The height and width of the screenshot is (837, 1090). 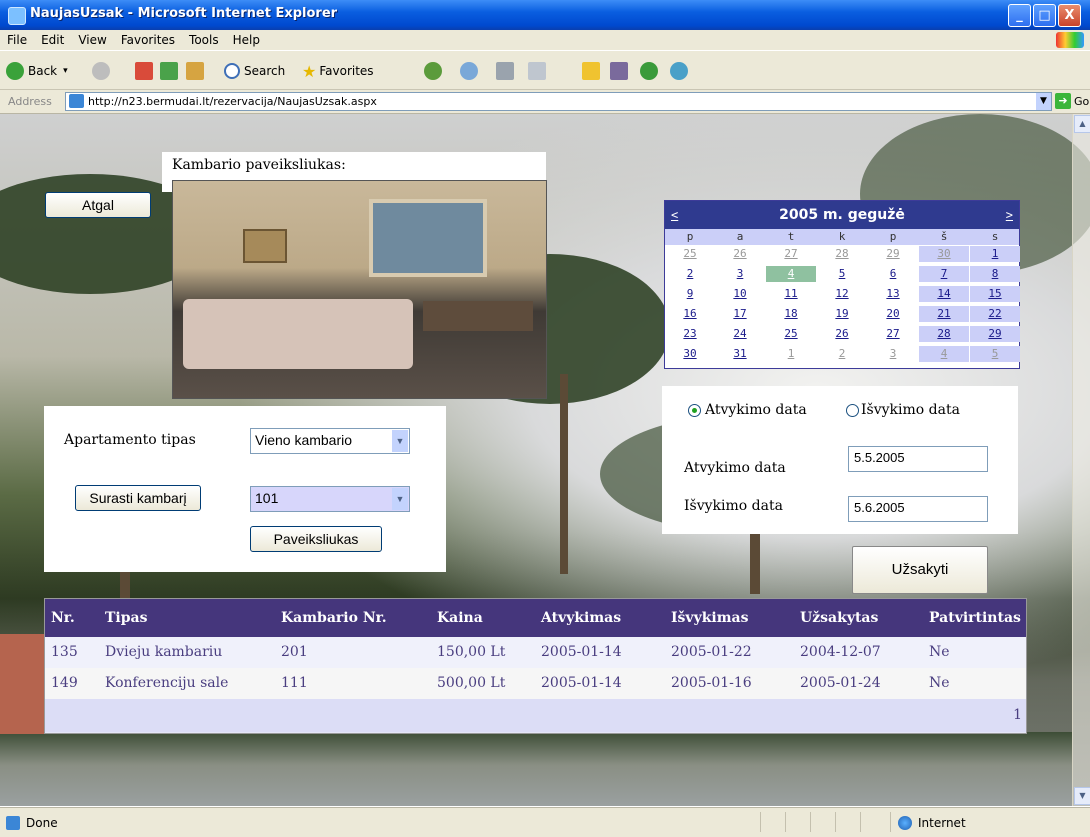 What do you see at coordinates (17, 38) in the screenshot?
I see `menu-file: File` at bounding box center [17, 38].